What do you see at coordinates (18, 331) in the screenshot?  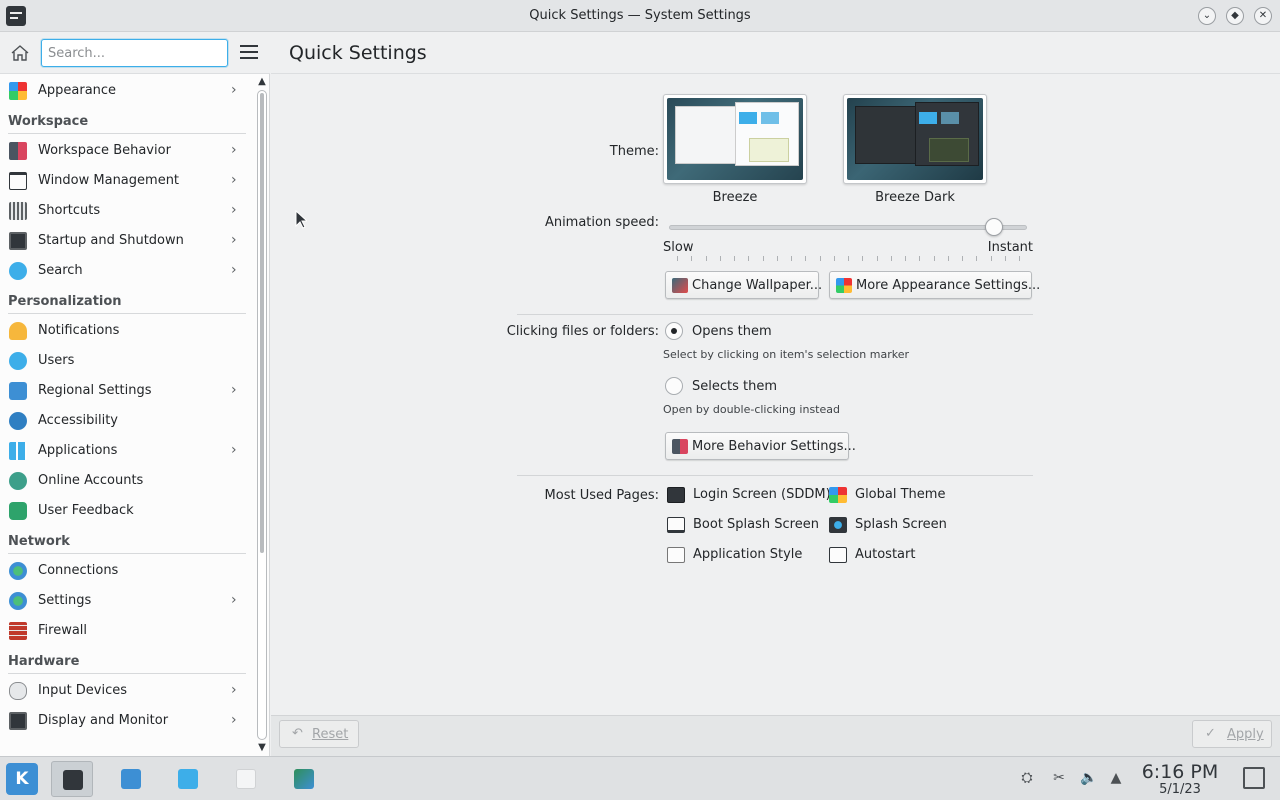 I see `bell-icon` at bounding box center [18, 331].